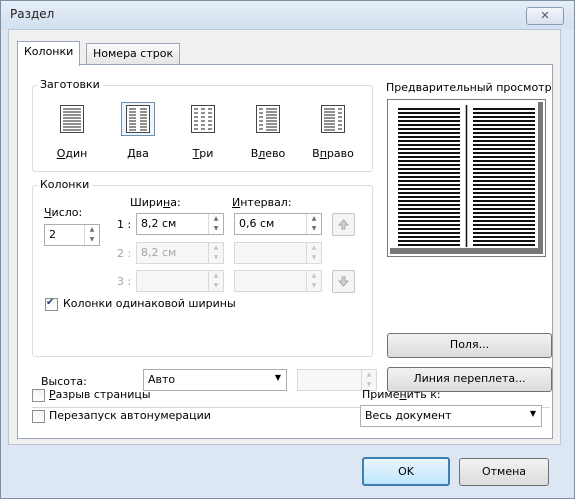 Image resolution: width=575 pixels, height=499 pixels. Describe the element at coordinates (268, 153) in the screenshot. I see `preset-left-label: Влево` at that location.